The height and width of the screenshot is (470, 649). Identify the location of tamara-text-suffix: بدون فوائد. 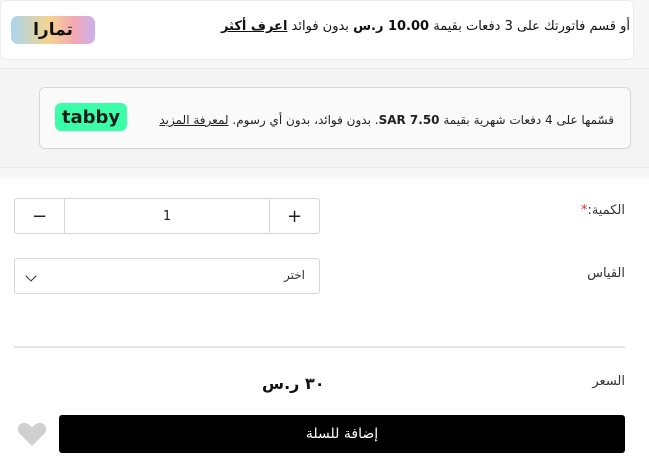
(320, 26).